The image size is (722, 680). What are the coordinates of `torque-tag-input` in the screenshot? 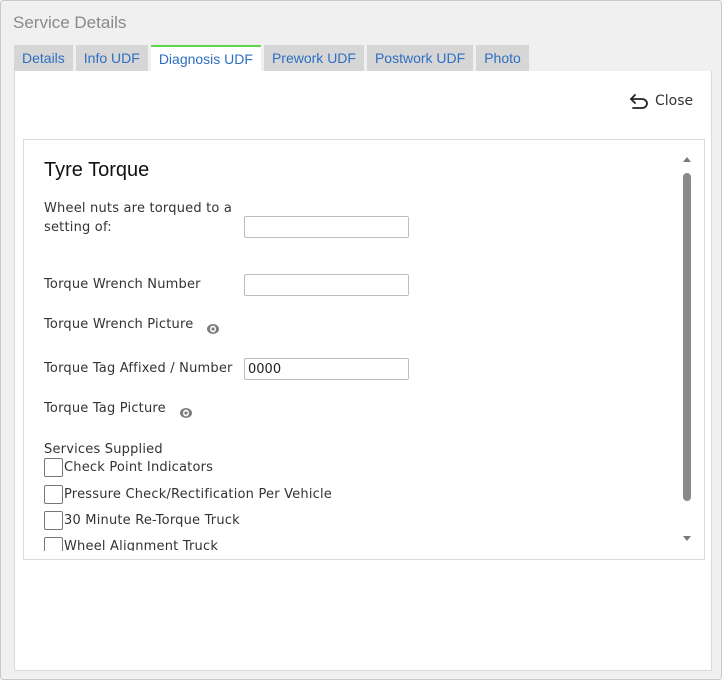 It's located at (326, 369).